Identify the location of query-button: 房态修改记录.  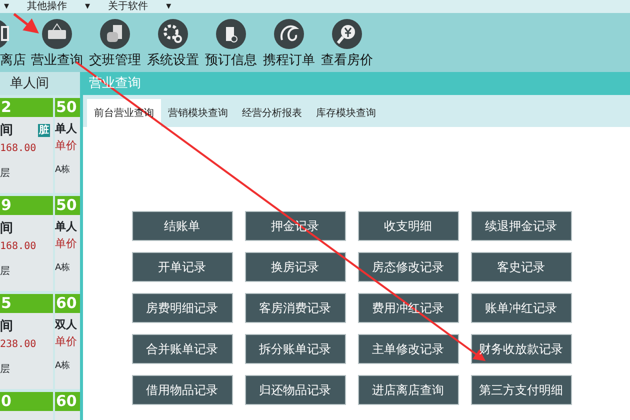
(408, 267).